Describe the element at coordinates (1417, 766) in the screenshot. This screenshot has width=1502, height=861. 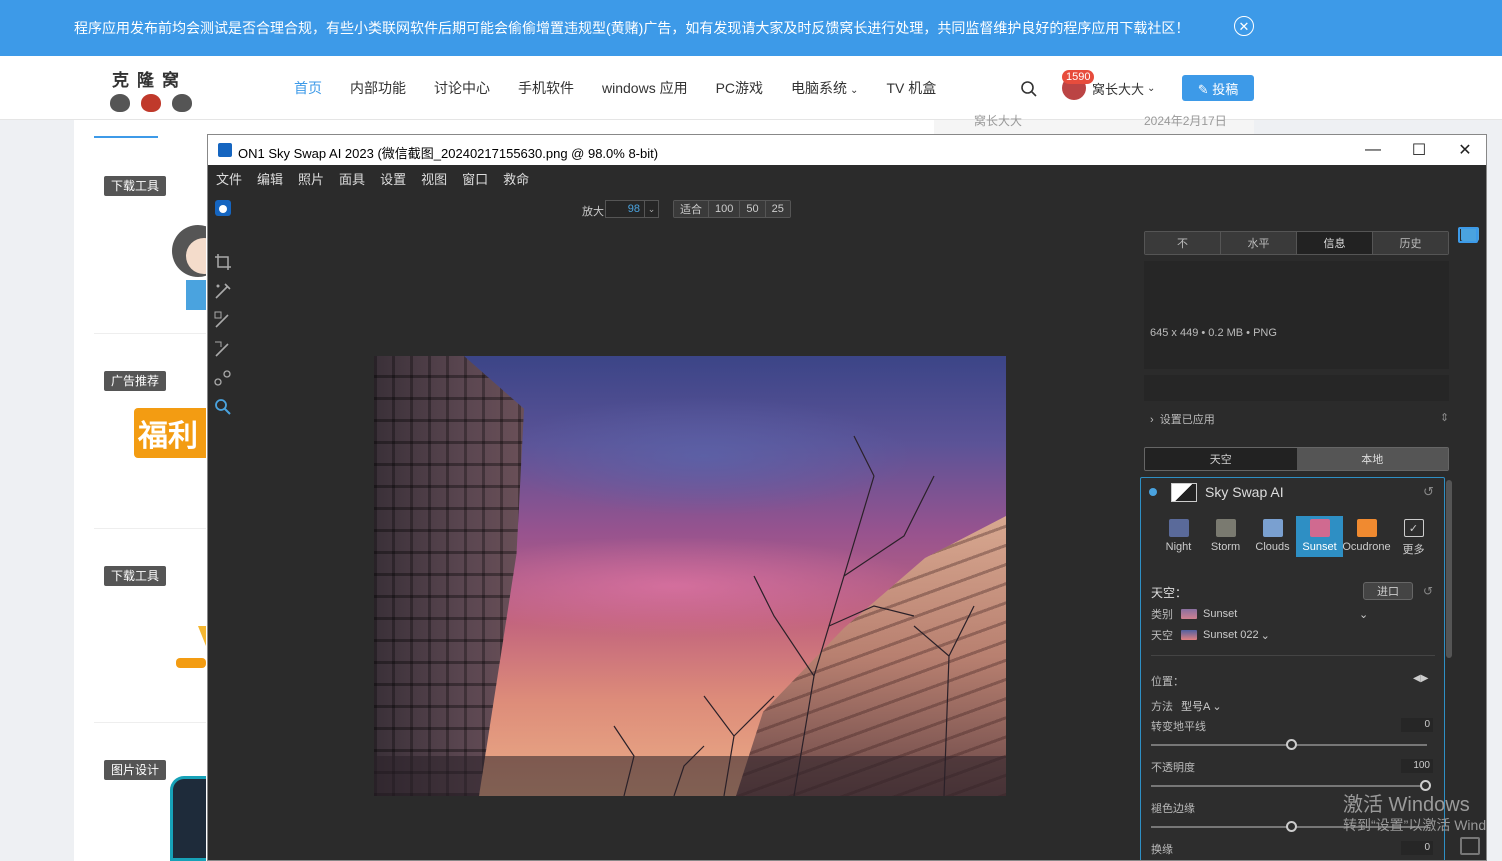
I see `opacity-input: 100` at that location.